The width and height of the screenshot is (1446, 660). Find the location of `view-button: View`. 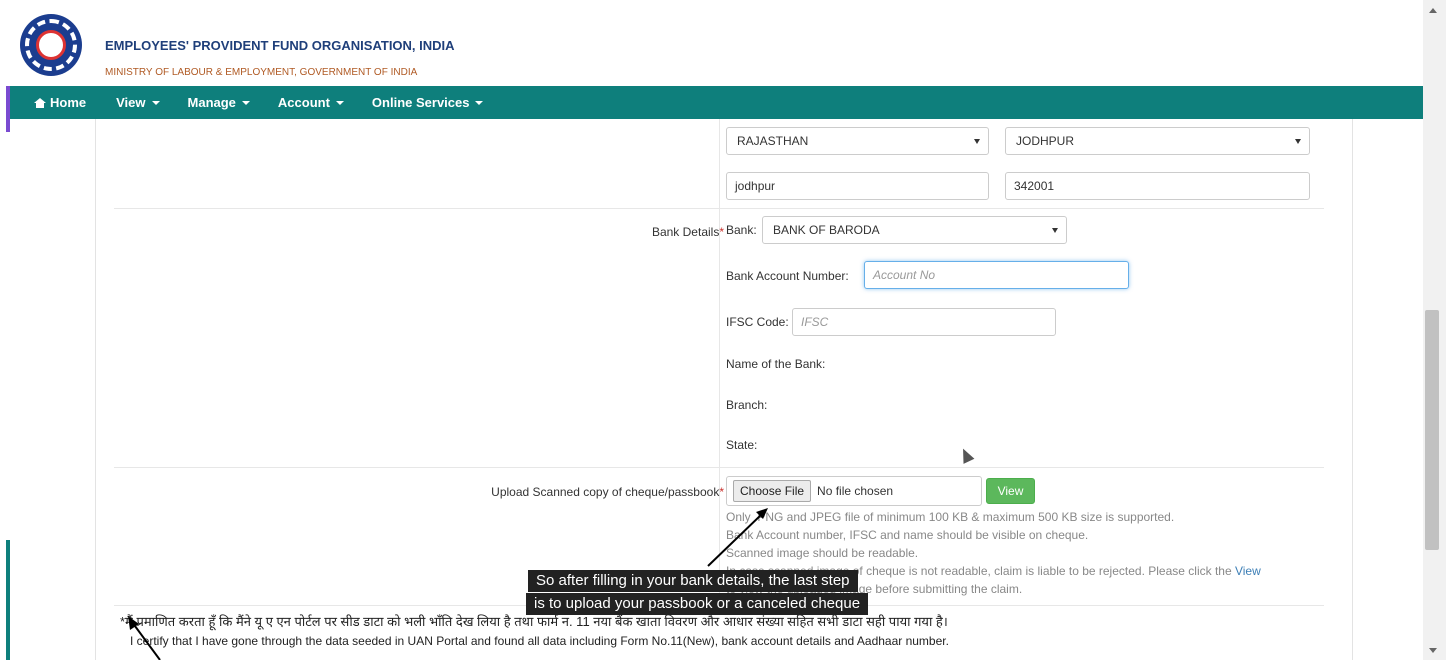

view-button: View is located at coordinates (1010, 491).